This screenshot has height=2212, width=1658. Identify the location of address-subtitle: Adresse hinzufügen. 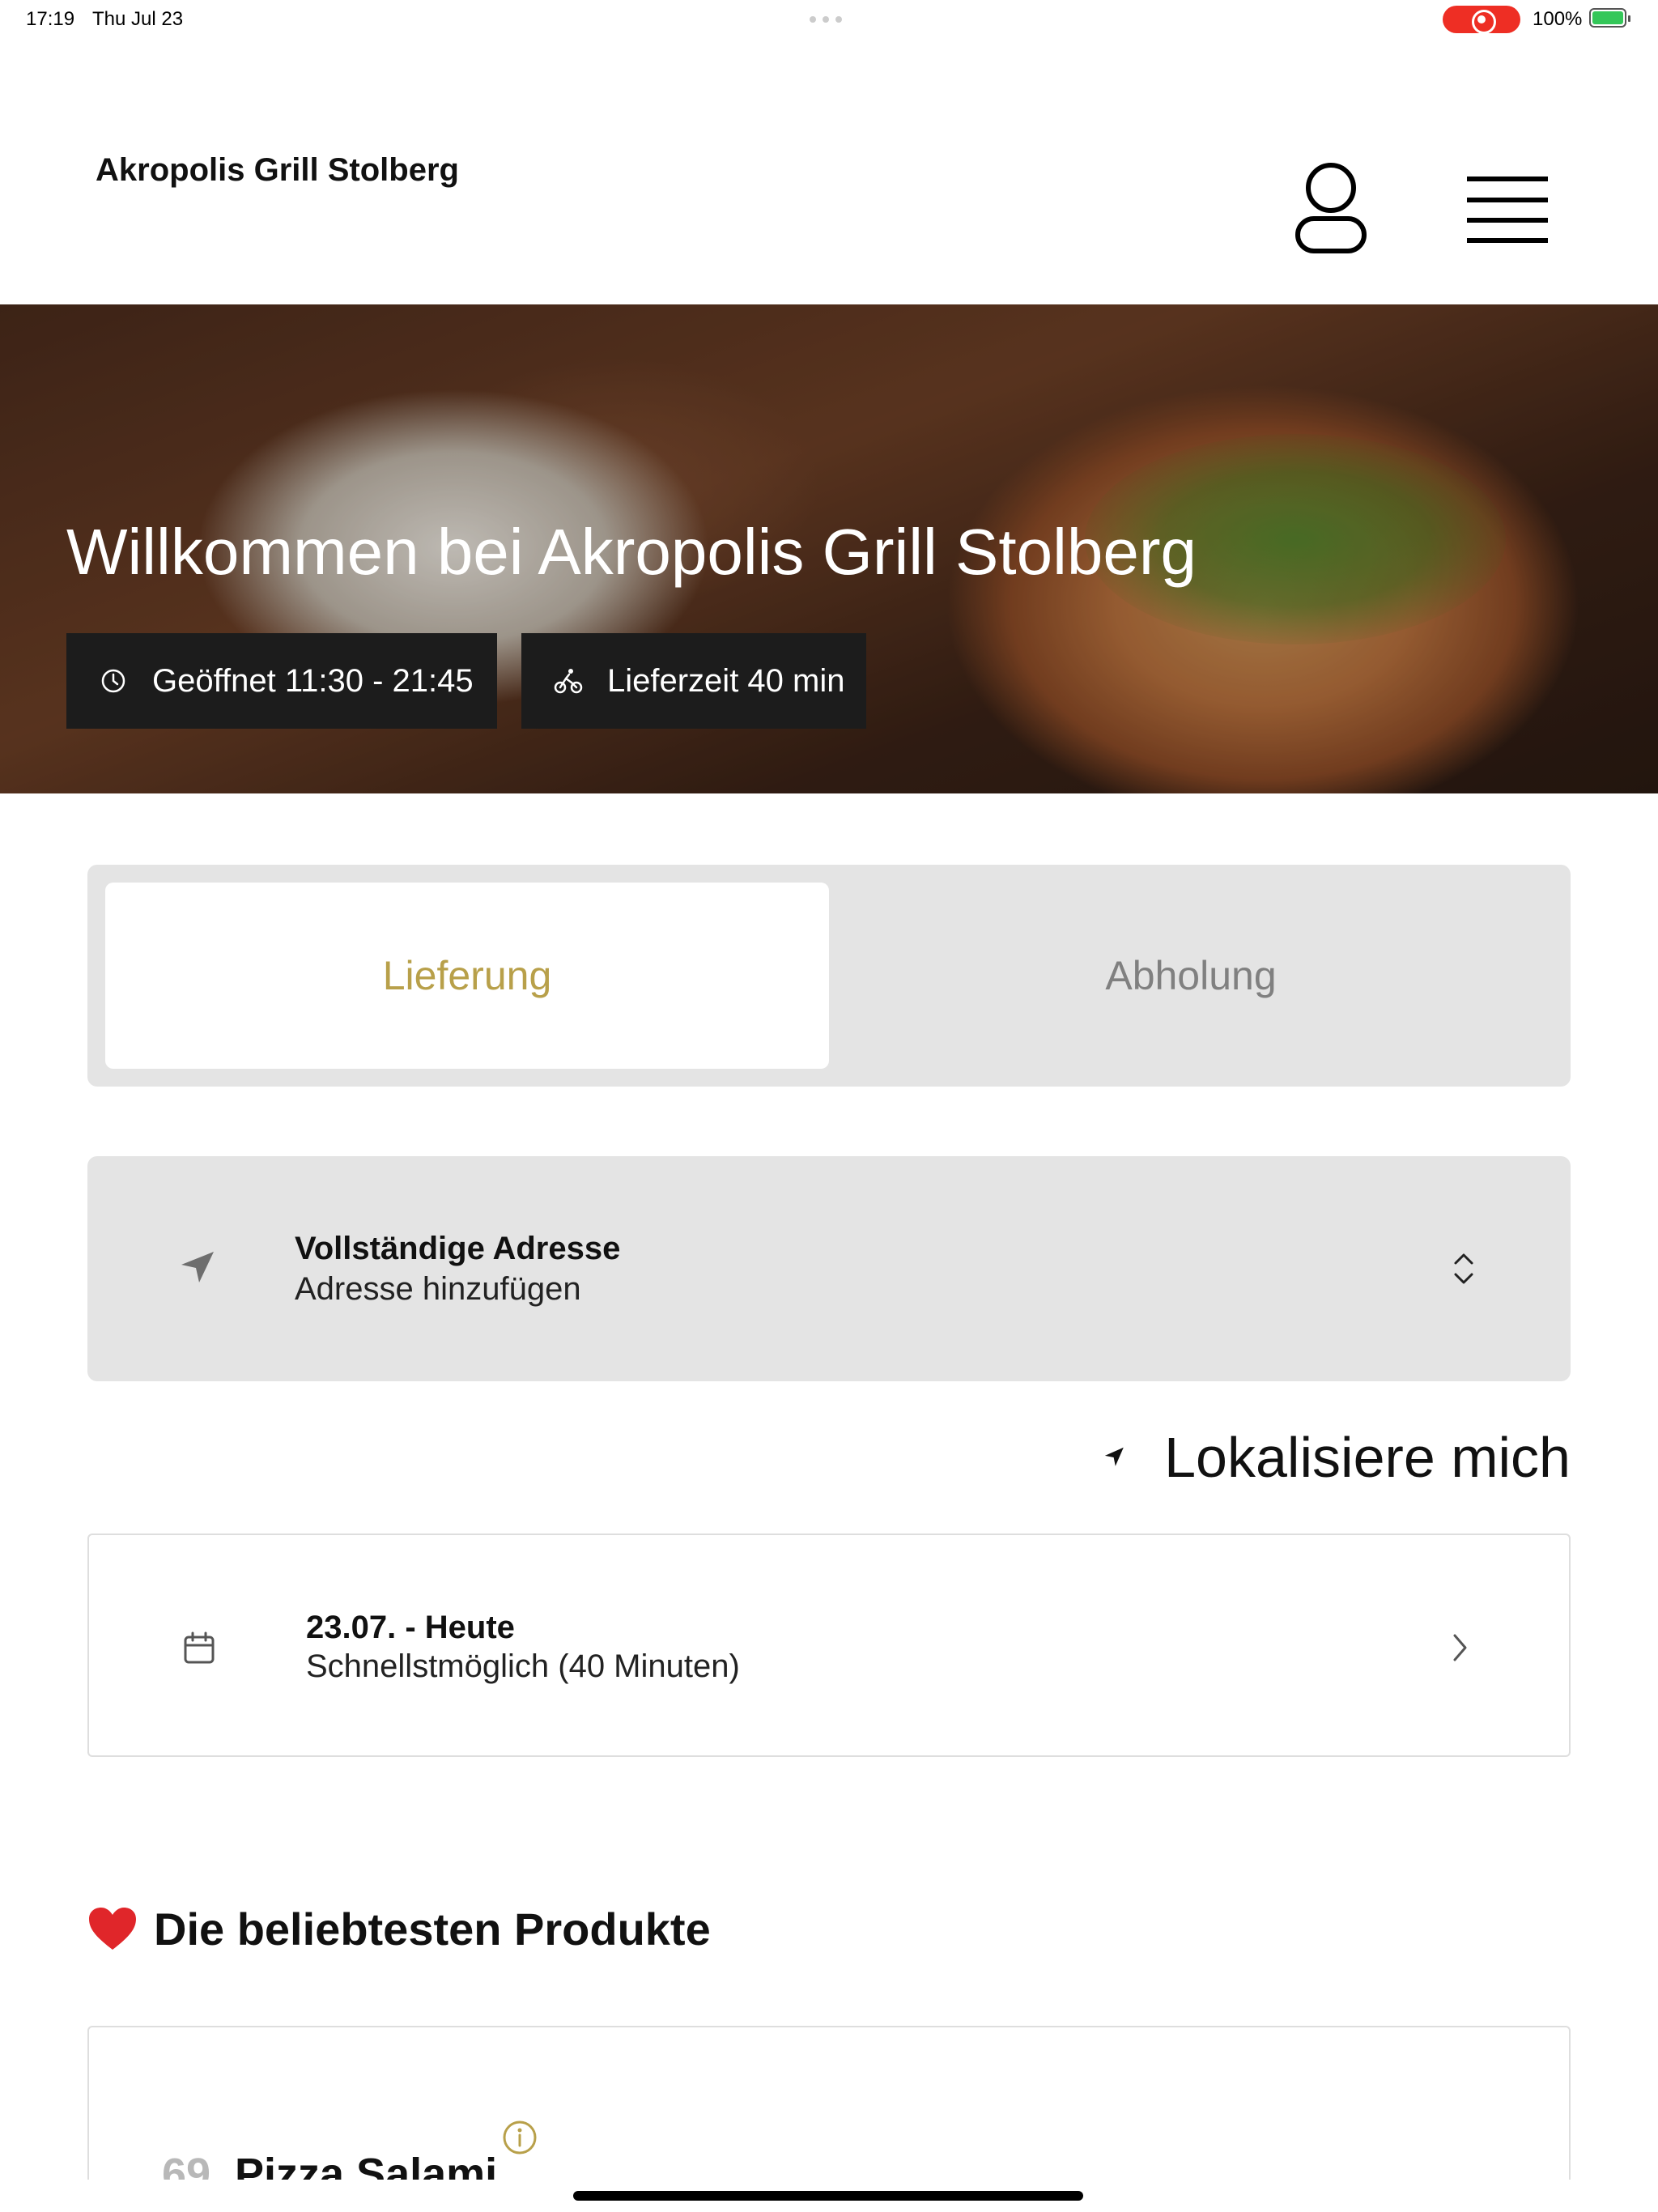
(438, 1289).